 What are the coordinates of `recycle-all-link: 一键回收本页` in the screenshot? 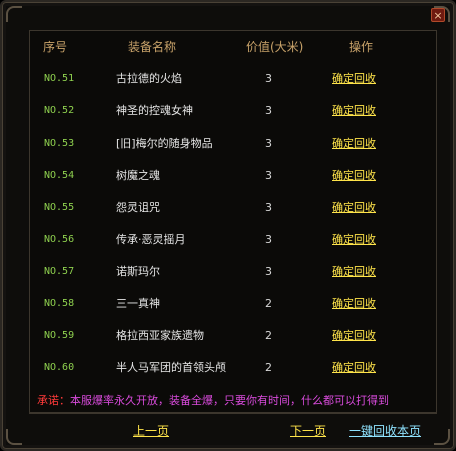 It's located at (385, 430).